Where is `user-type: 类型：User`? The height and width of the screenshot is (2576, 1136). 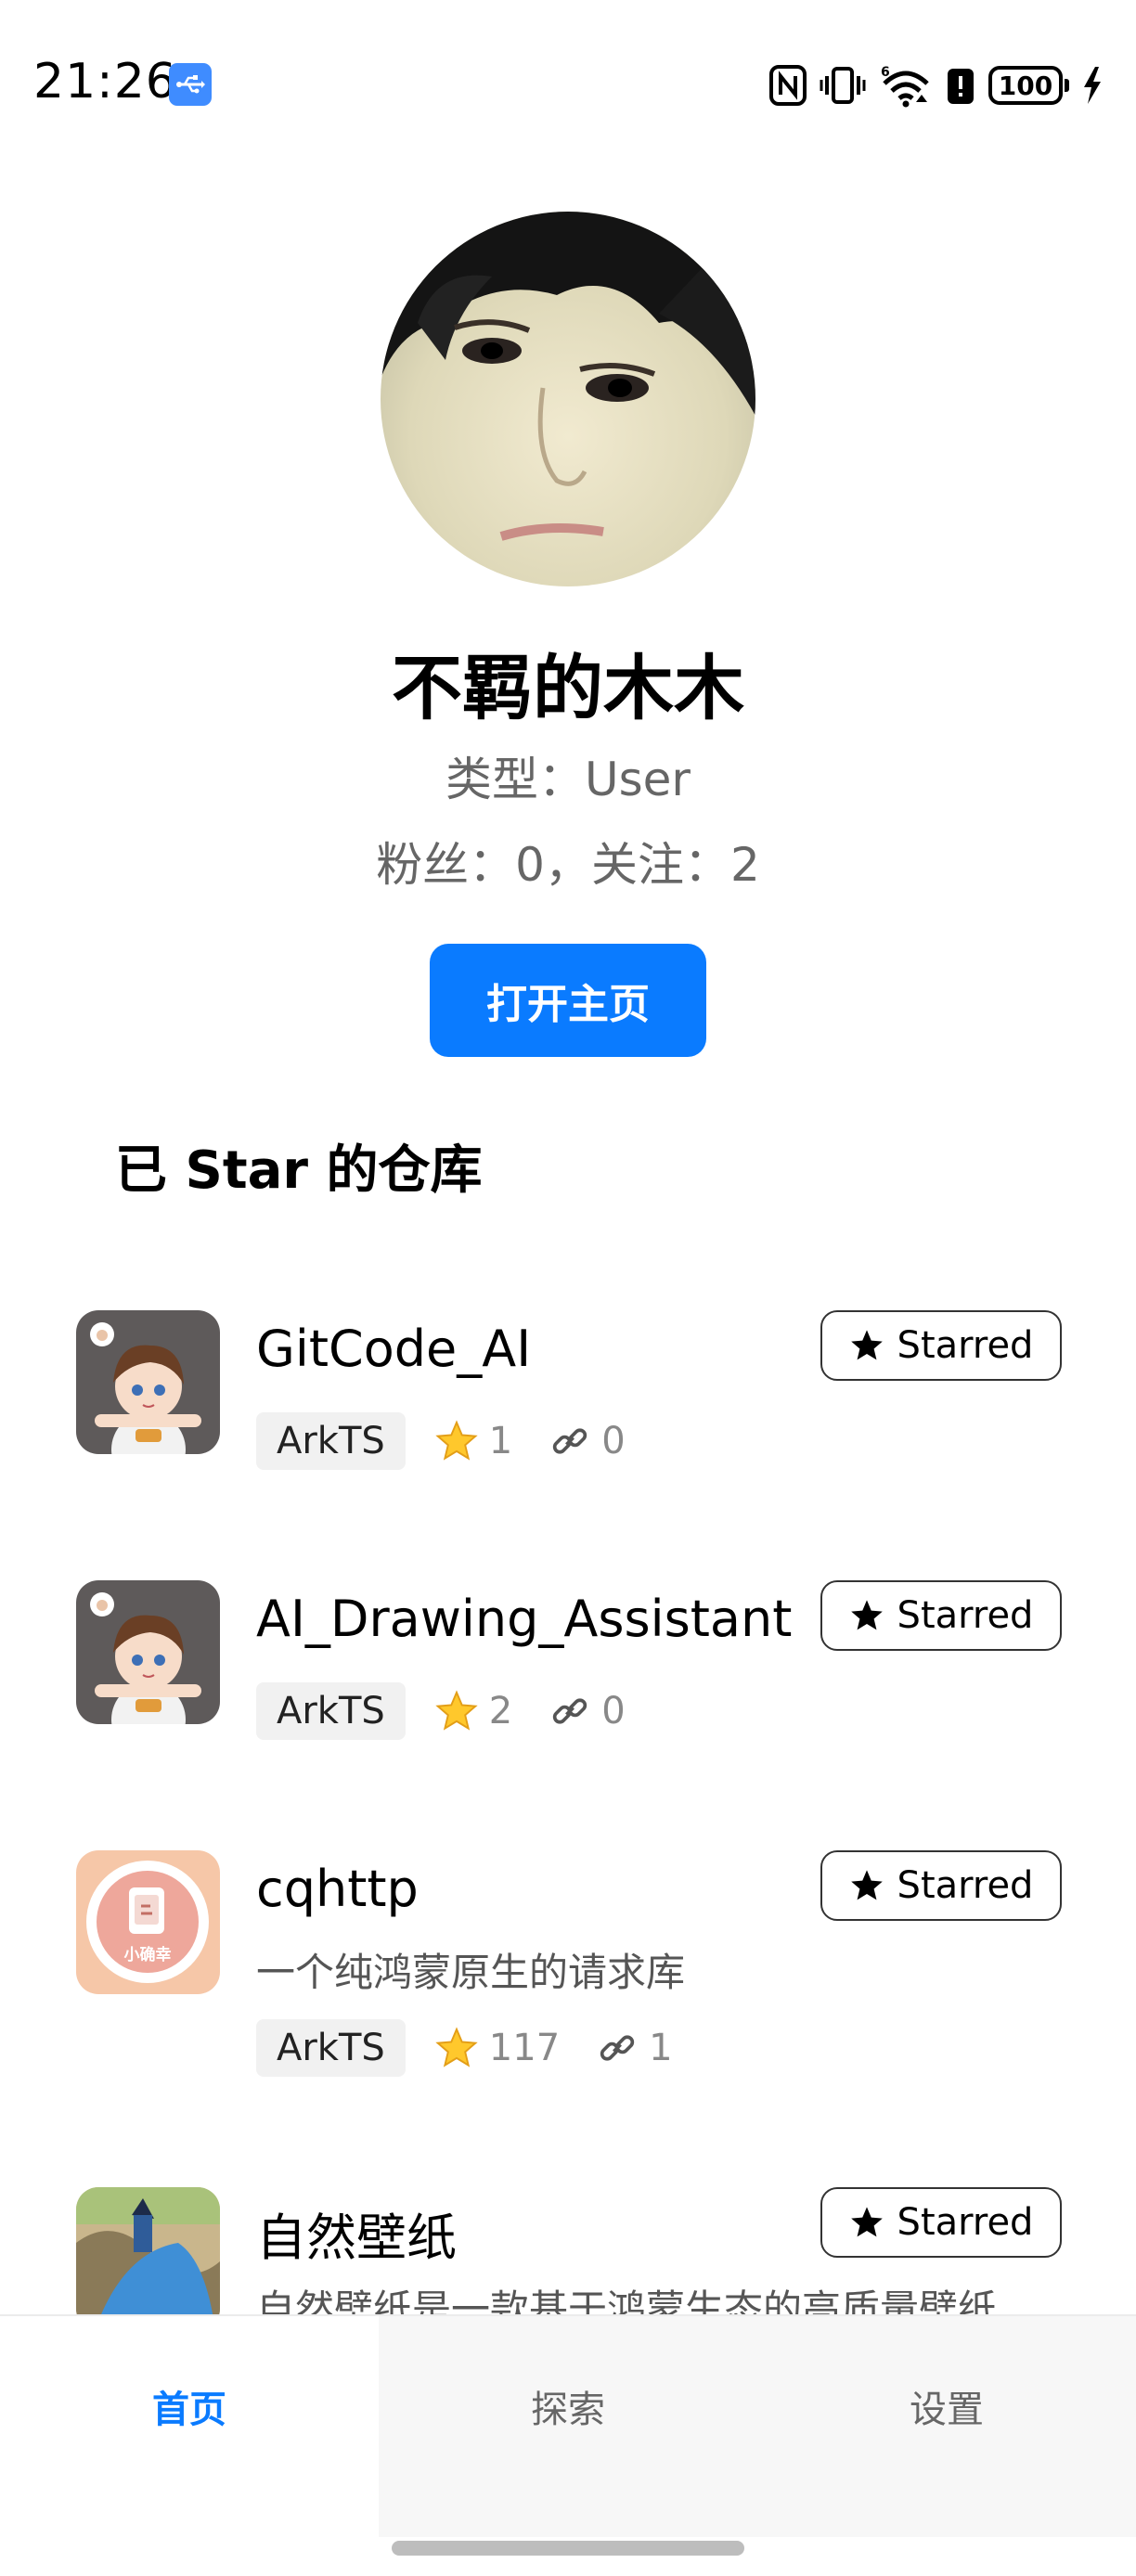 user-type: 类型：User is located at coordinates (568, 779).